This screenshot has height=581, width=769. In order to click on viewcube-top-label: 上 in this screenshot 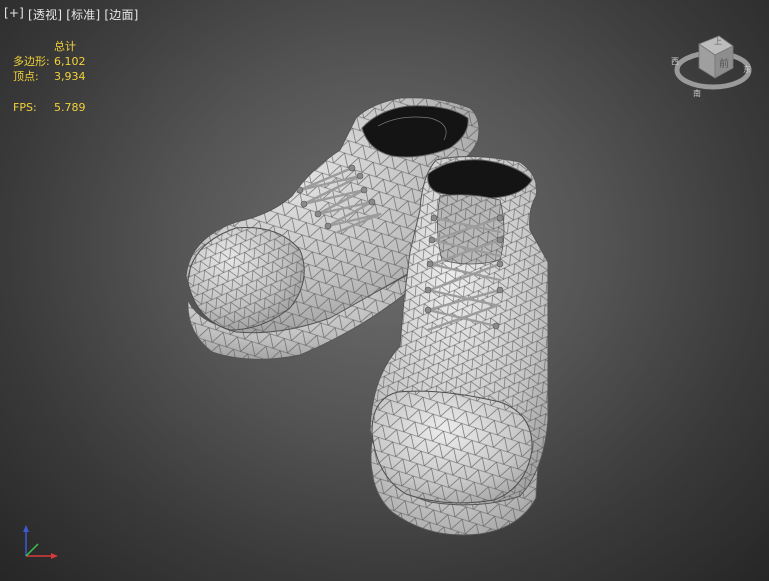, I will do `click(718, 41)`.